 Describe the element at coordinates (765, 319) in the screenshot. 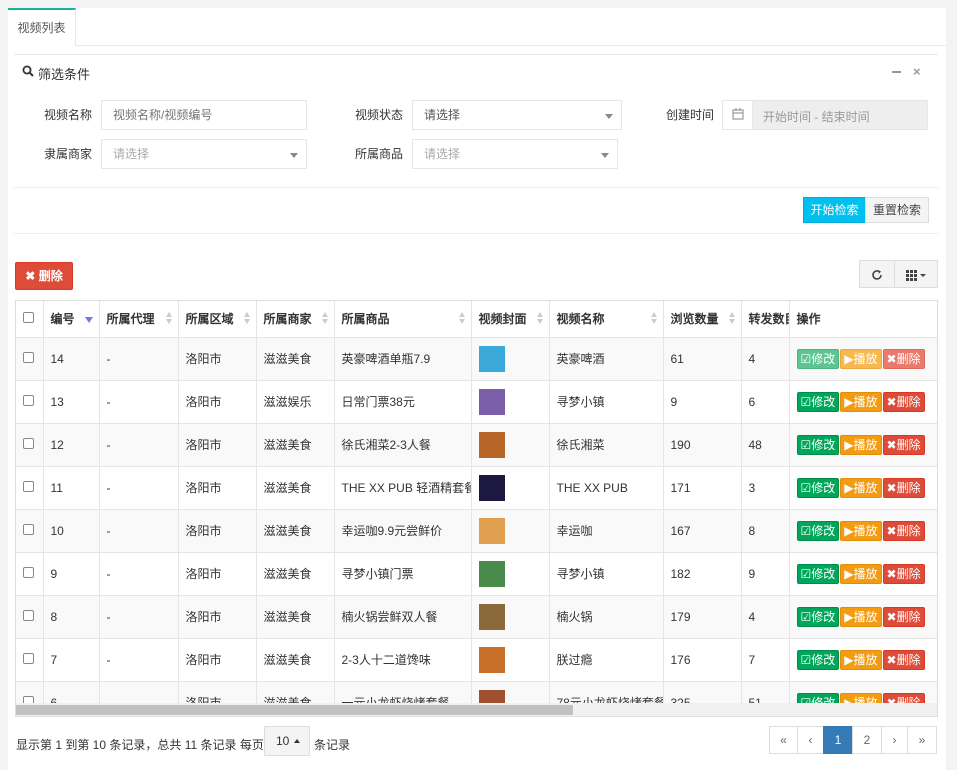

I see `col-header-shares: 转发数目` at that location.